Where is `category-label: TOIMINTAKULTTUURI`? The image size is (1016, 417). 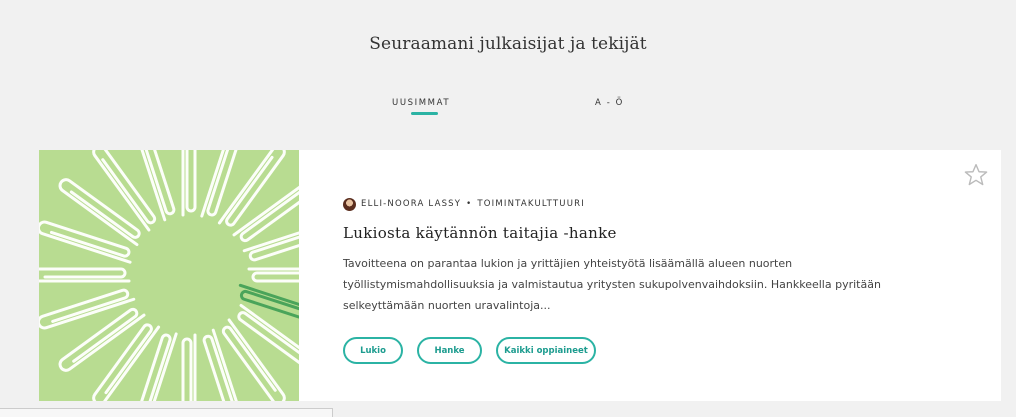 category-label: TOIMINTAKULTTUURI is located at coordinates (531, 204).